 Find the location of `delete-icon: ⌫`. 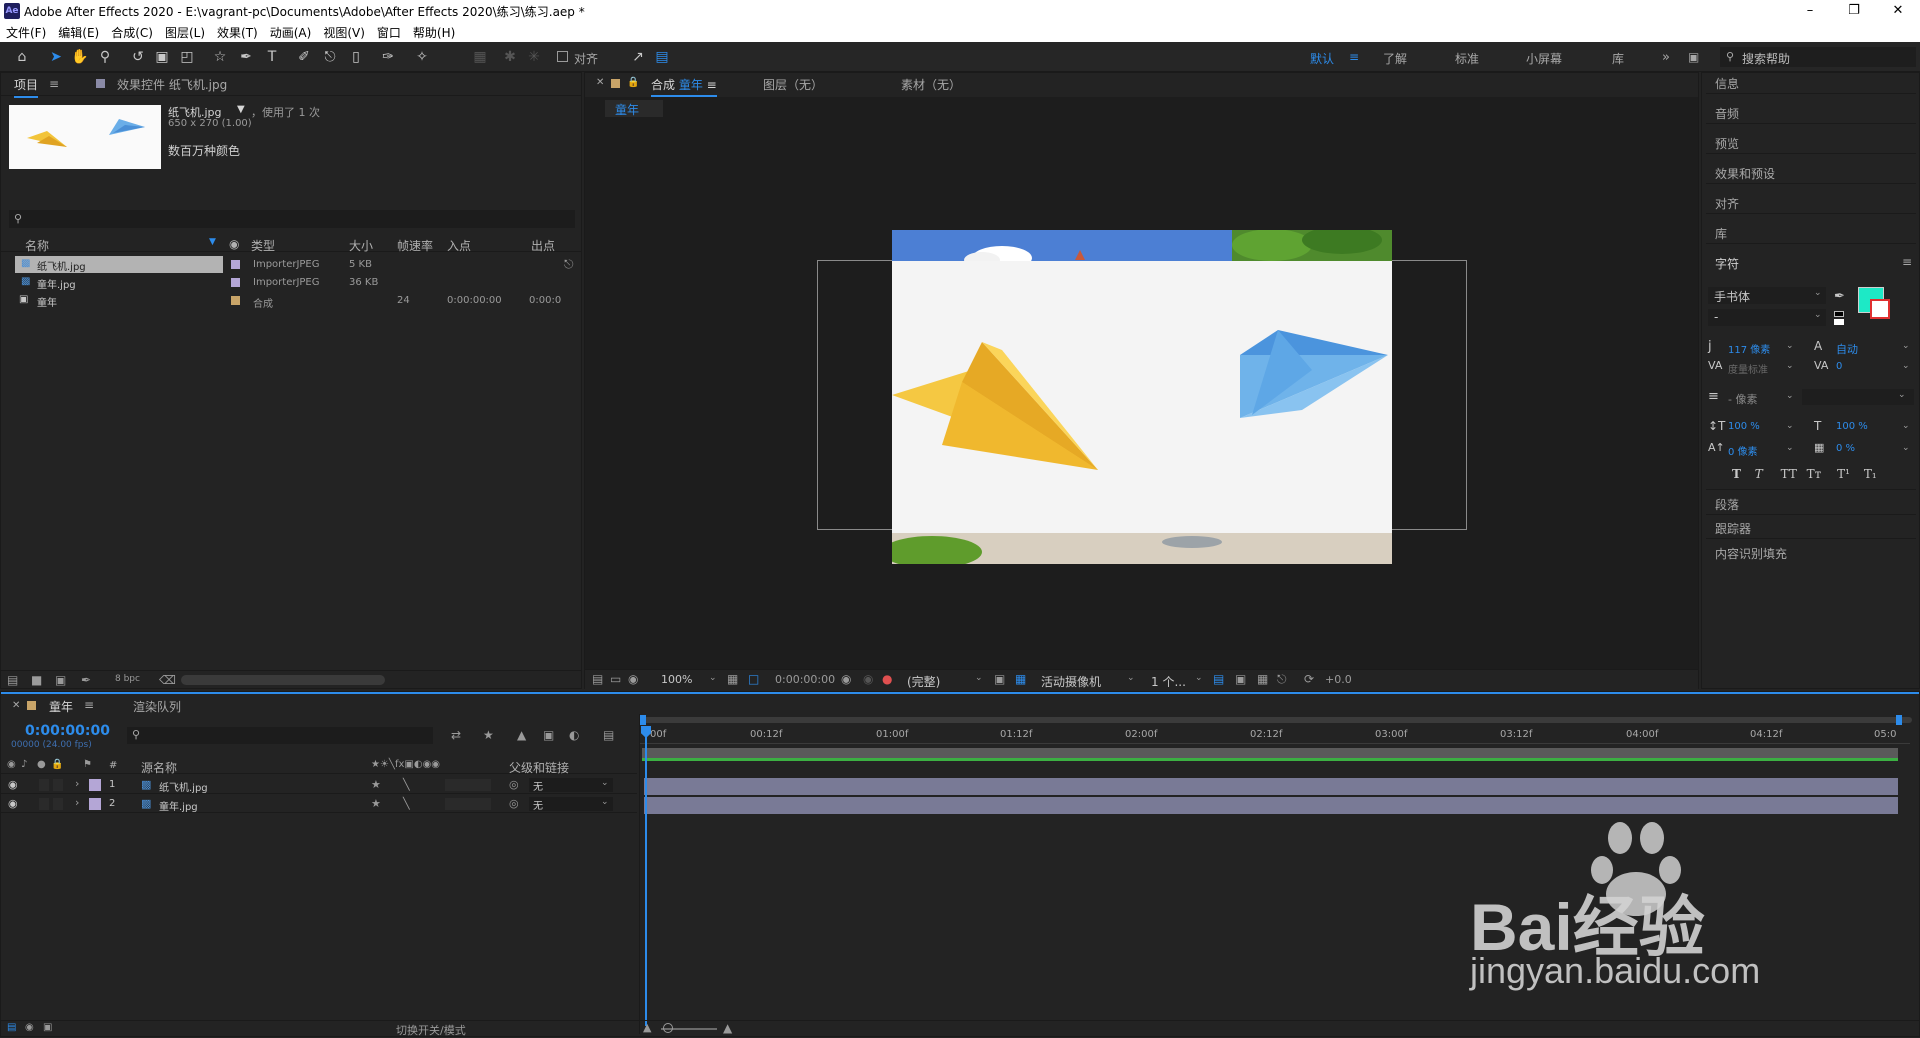

delete-icon: ⌫ is located at coordinates (167, 680).